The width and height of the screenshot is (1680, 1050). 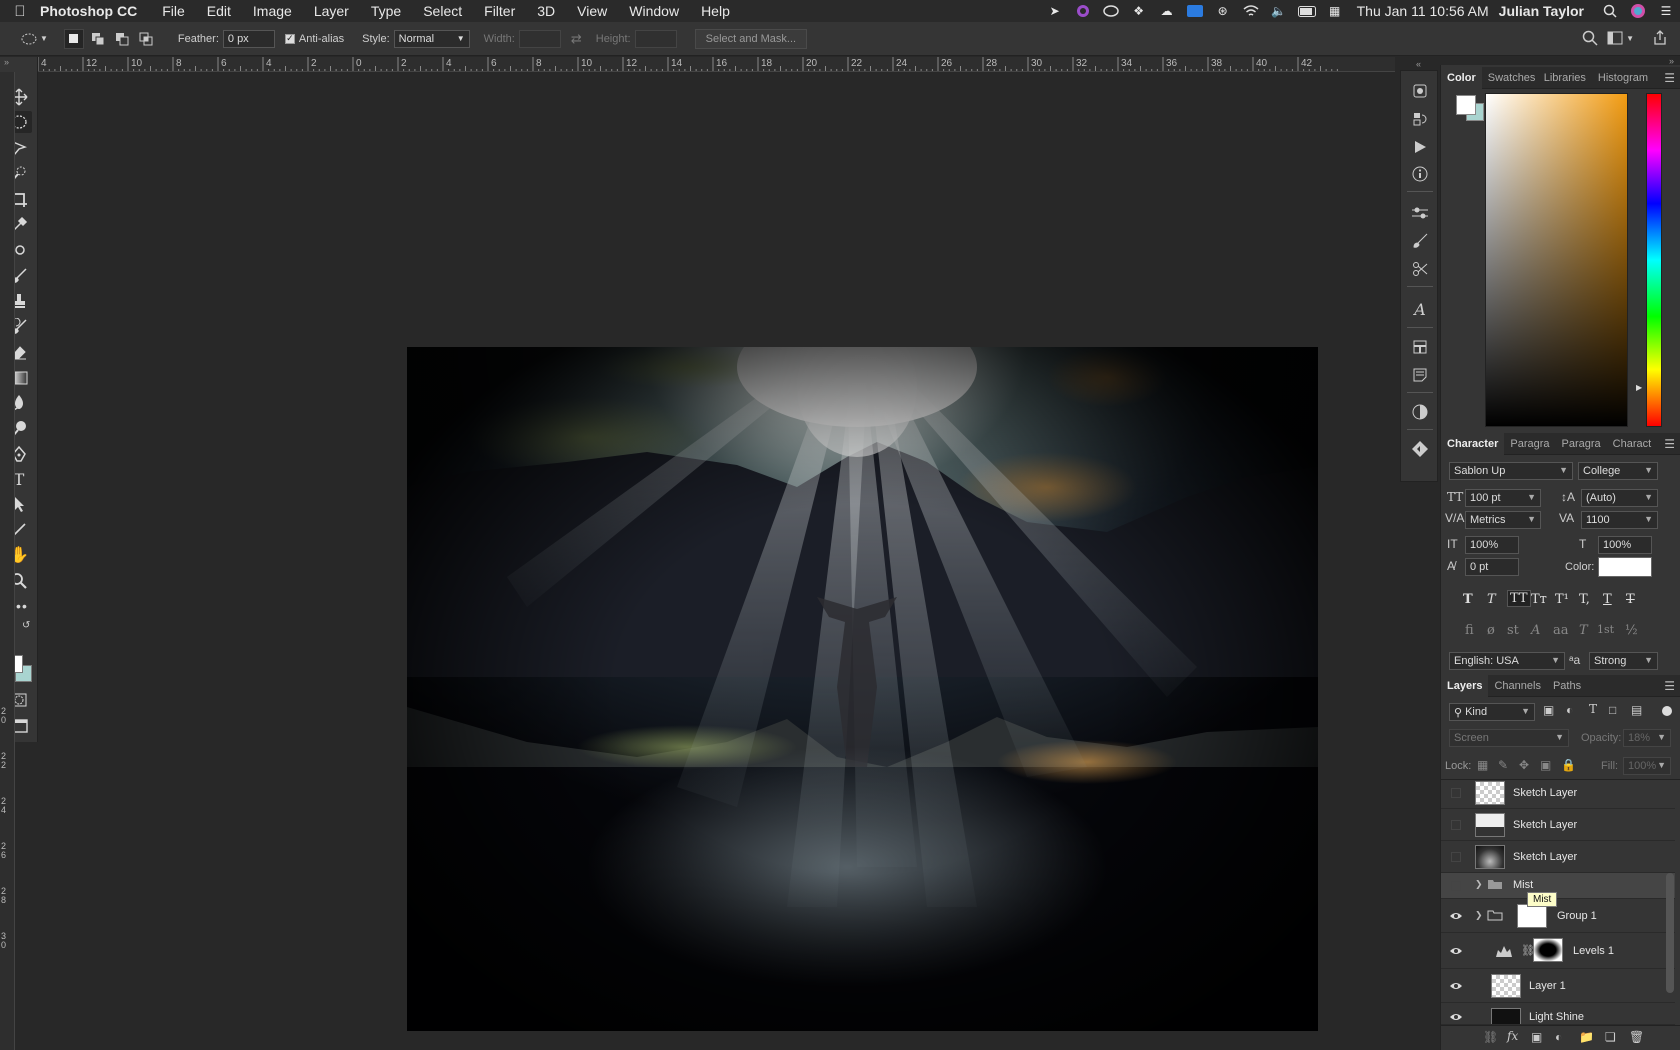 I want to click on color-foreground-swatch, so click(x=1466, y=105).